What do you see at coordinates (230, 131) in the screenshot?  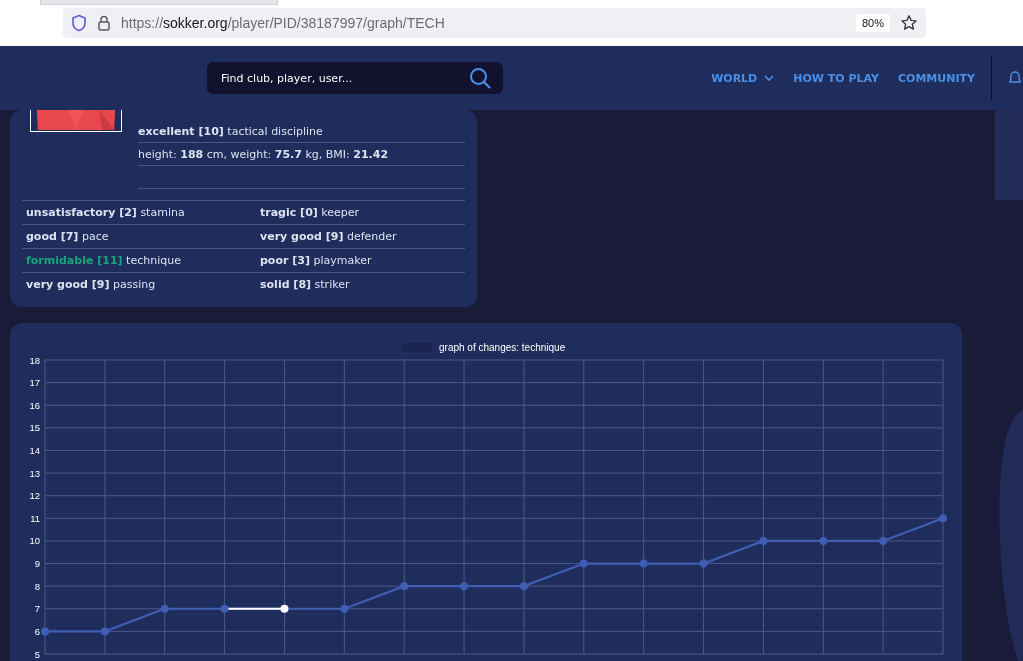 I see `skill-rating: excellent [10] tactical discipline` at bounding box center [230, 131].